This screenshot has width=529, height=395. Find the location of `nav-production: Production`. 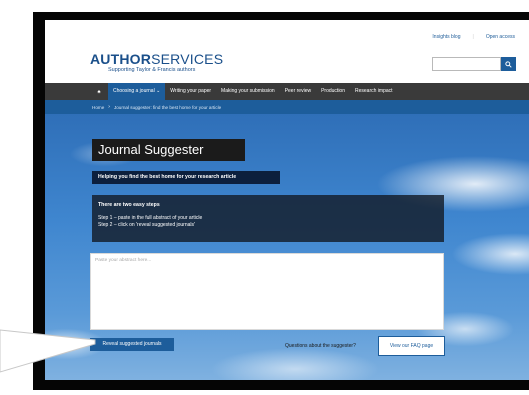

nav-production: Production is located at coordinates (333, 91).